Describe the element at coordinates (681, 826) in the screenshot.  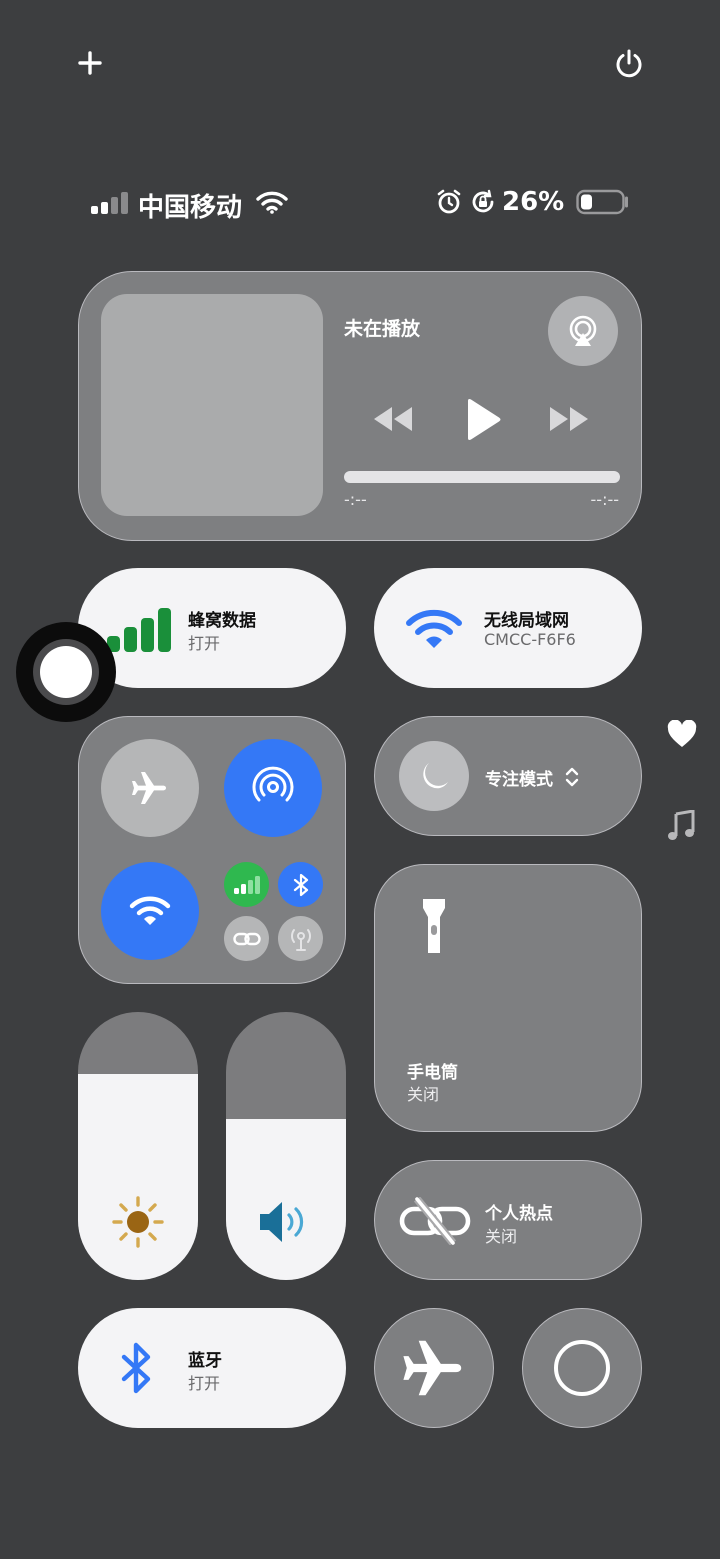
I see `music-note-icon` at that location.